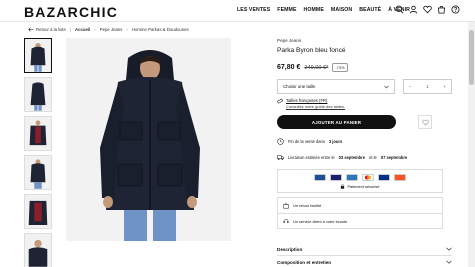  I want to click on lock-icon, so click(343, 186).